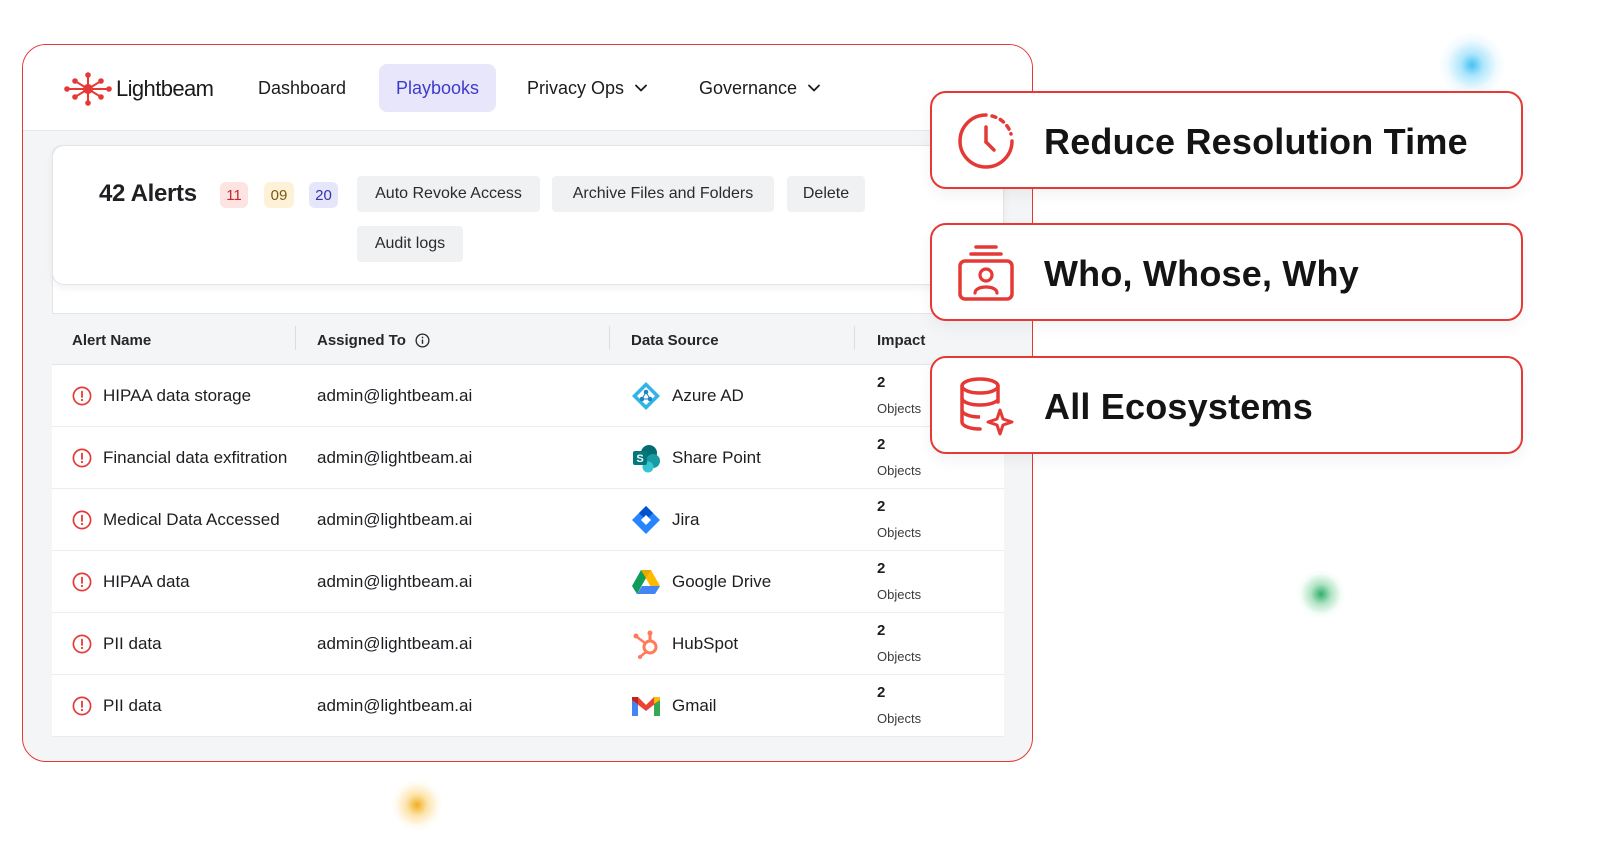  Describe the element at coordinates (165, 88) in the screenshot. I see `brand-name: Lightbeam` at that location.